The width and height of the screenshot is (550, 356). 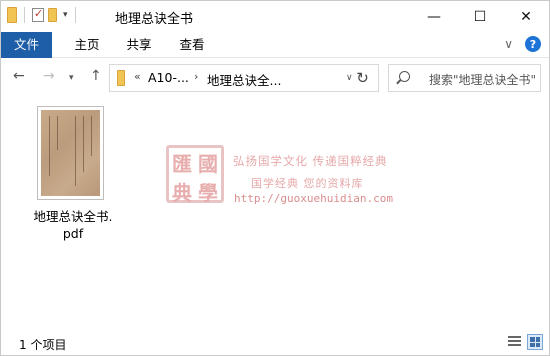 I want to click on refresh-button: ↻, so click(x=363, y=78).